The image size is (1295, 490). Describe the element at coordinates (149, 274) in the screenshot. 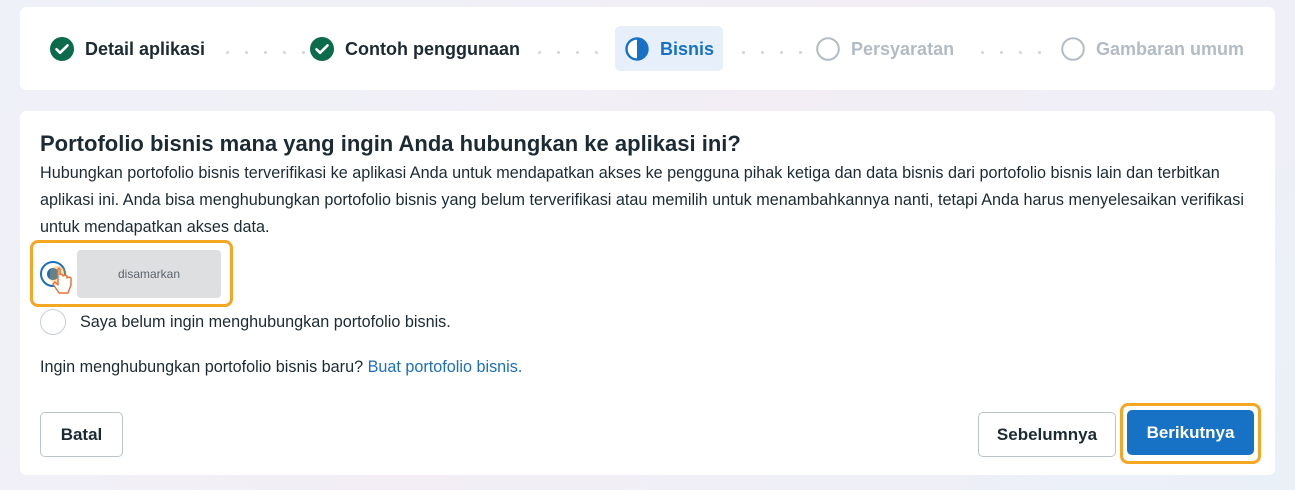

I see `redacted-portfolio-name: disamarkan` at that location.